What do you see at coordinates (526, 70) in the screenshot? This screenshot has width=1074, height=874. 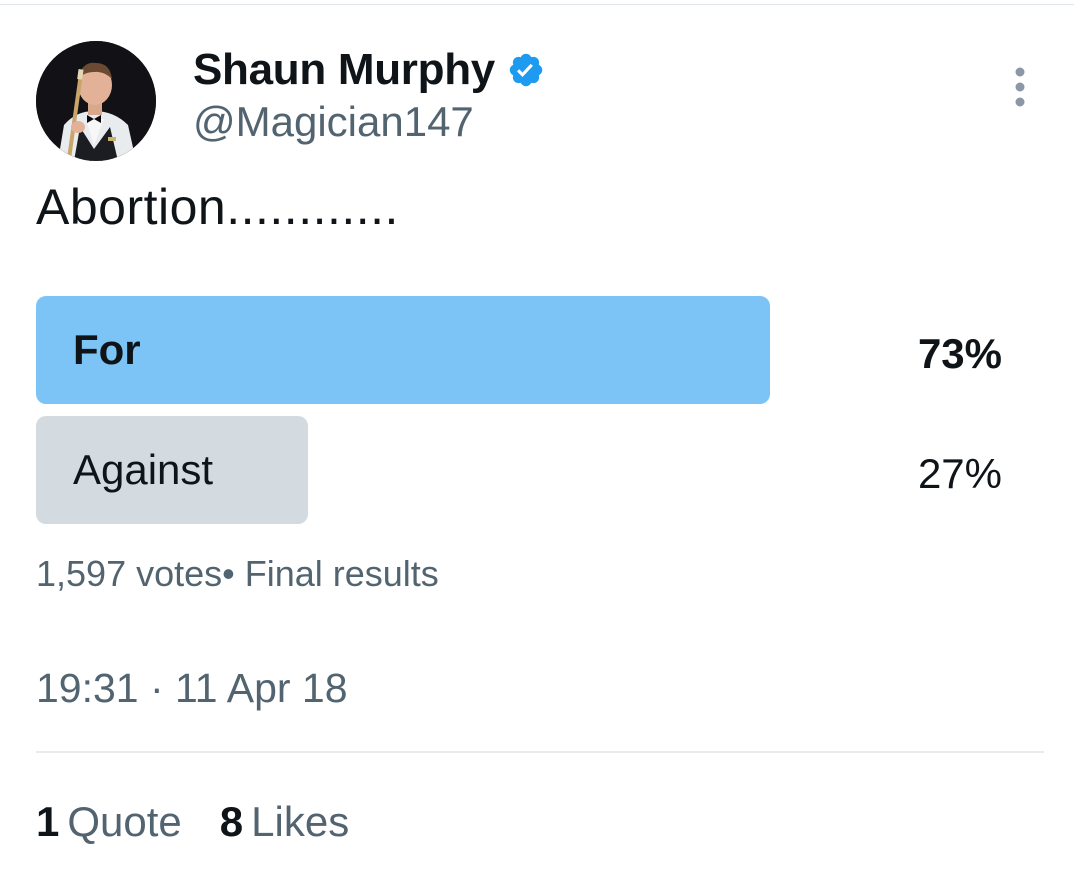 I see `verified-badge-icon` at bounding box center [526, 70].